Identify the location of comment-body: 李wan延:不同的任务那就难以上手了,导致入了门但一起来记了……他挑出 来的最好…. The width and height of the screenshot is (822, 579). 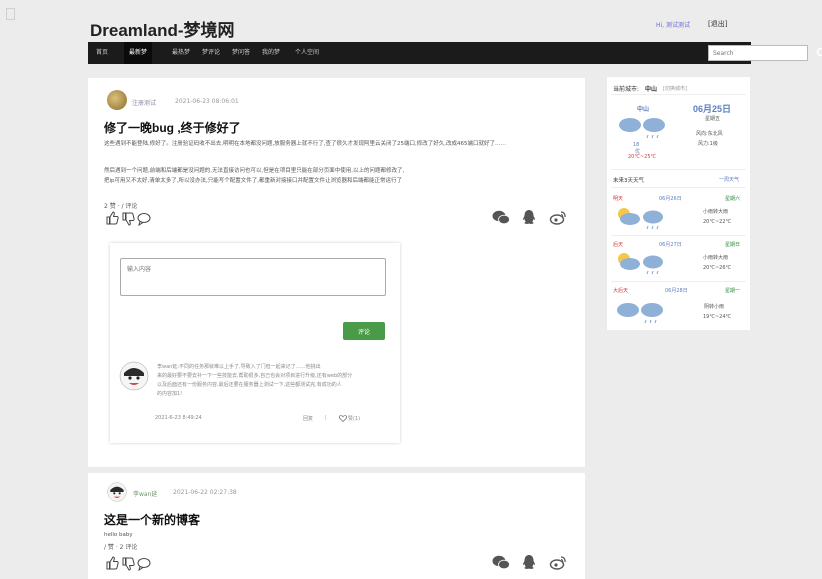
(264, 381).